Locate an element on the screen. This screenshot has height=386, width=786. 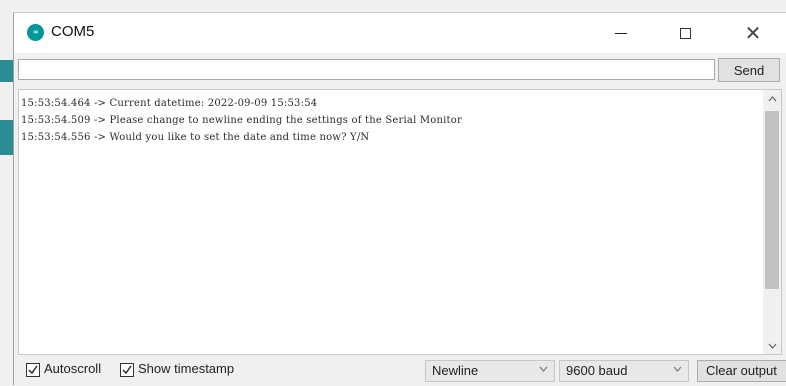
clear-output-button: Clear output is located at coordinates (741, 371).